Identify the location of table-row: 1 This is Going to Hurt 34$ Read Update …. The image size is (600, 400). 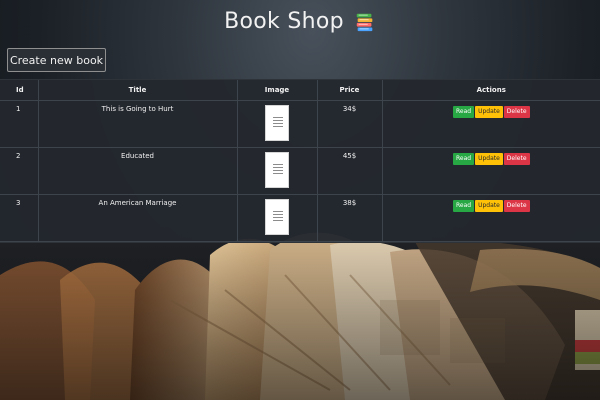
(300, 124).